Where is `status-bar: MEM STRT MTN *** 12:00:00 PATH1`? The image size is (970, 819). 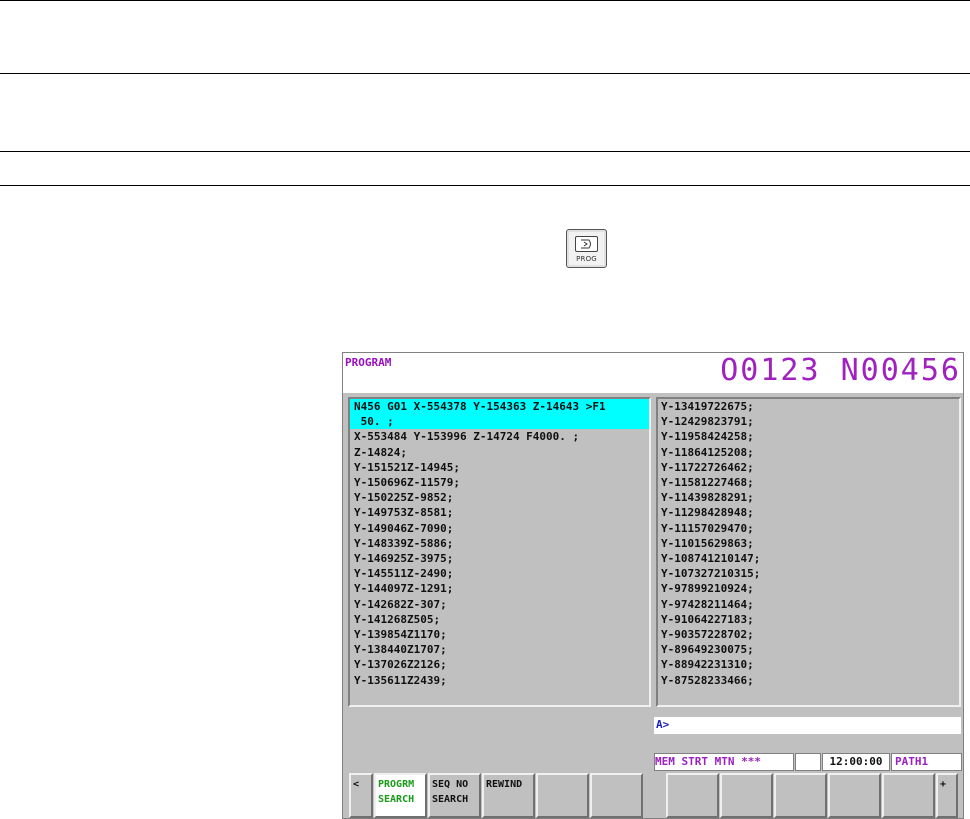
status-bar: MEM STRT MTN *** 12:00:00 PATH1 is located at coordinates (808, 762).